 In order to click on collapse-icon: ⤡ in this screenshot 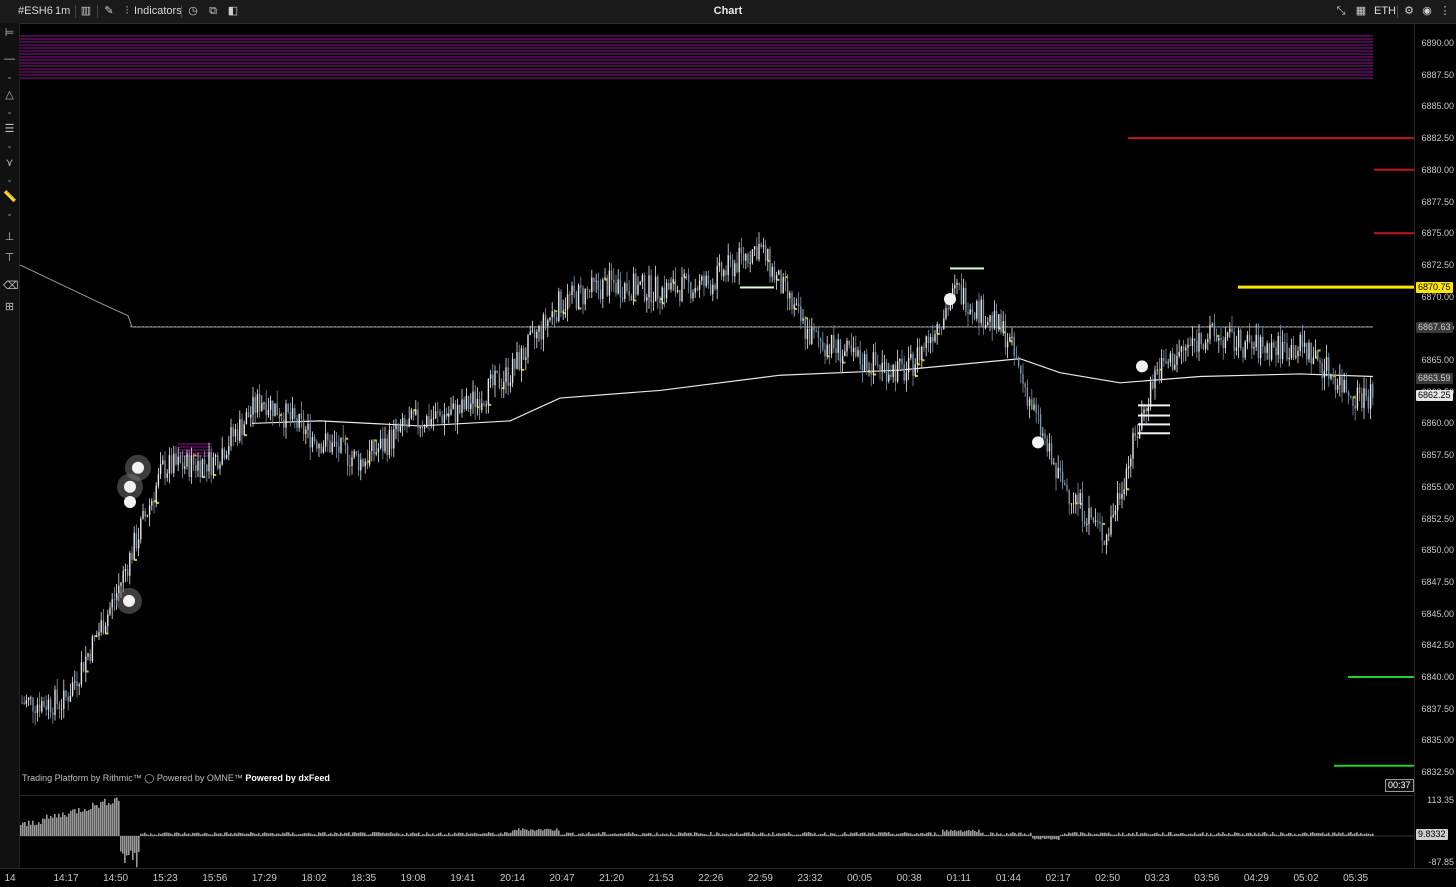, I will do `click(1341, 11)`.